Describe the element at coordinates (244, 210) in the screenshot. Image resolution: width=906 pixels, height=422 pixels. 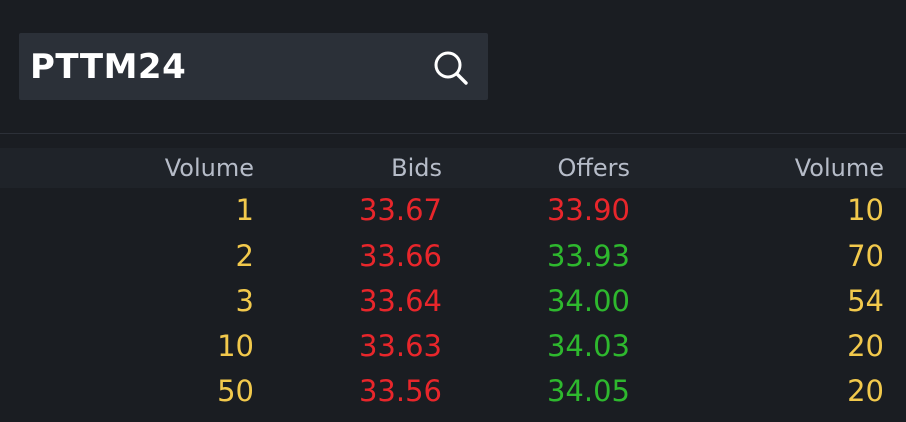
I see `bid-volume-cell: 1` at that location.